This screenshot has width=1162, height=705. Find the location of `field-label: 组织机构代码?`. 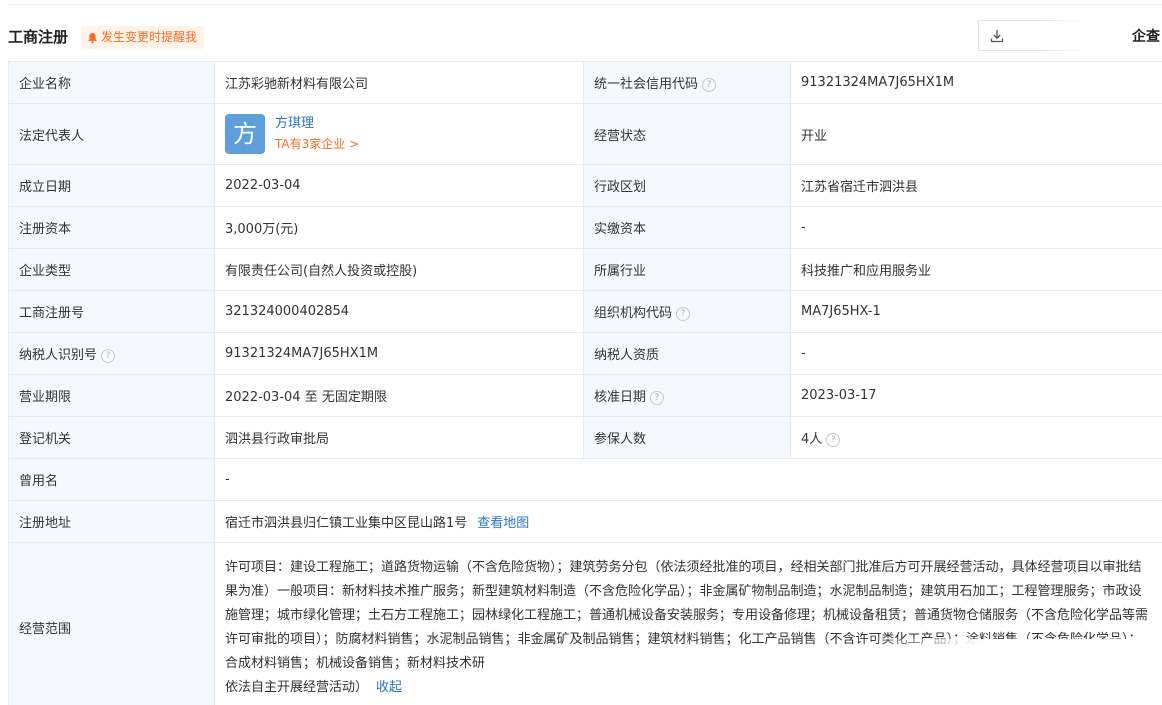

field-label: 组织机构代码? is located at coordinates (687, 311).